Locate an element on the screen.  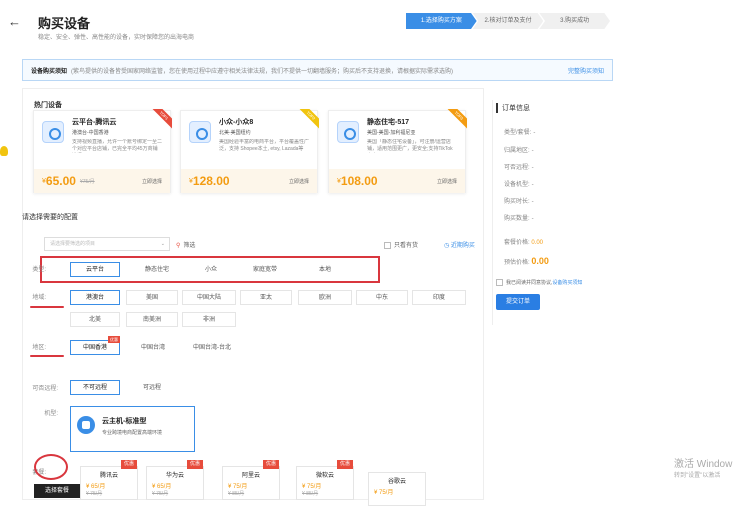
back-arrow-icon: ← is located at coordinates (14, 21).